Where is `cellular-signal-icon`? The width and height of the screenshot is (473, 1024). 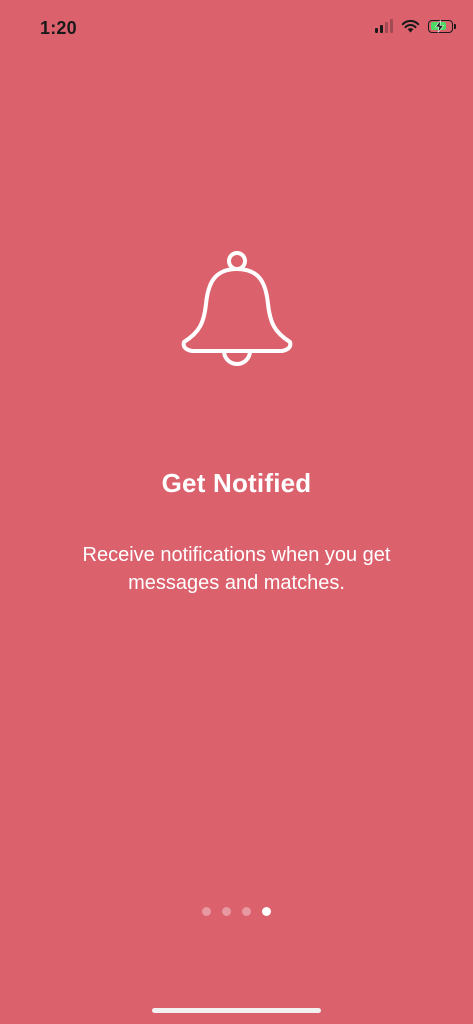 cellular-signal-icon is located at coordinates (384, 26).